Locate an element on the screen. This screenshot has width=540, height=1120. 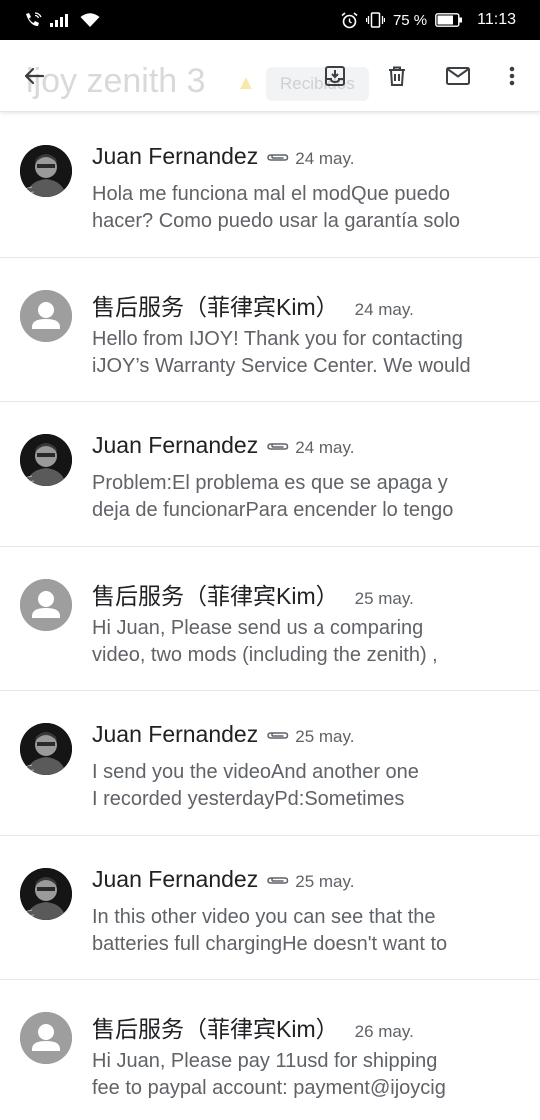
important-marker-icon: ▲ is located at coordinates (246, 83).